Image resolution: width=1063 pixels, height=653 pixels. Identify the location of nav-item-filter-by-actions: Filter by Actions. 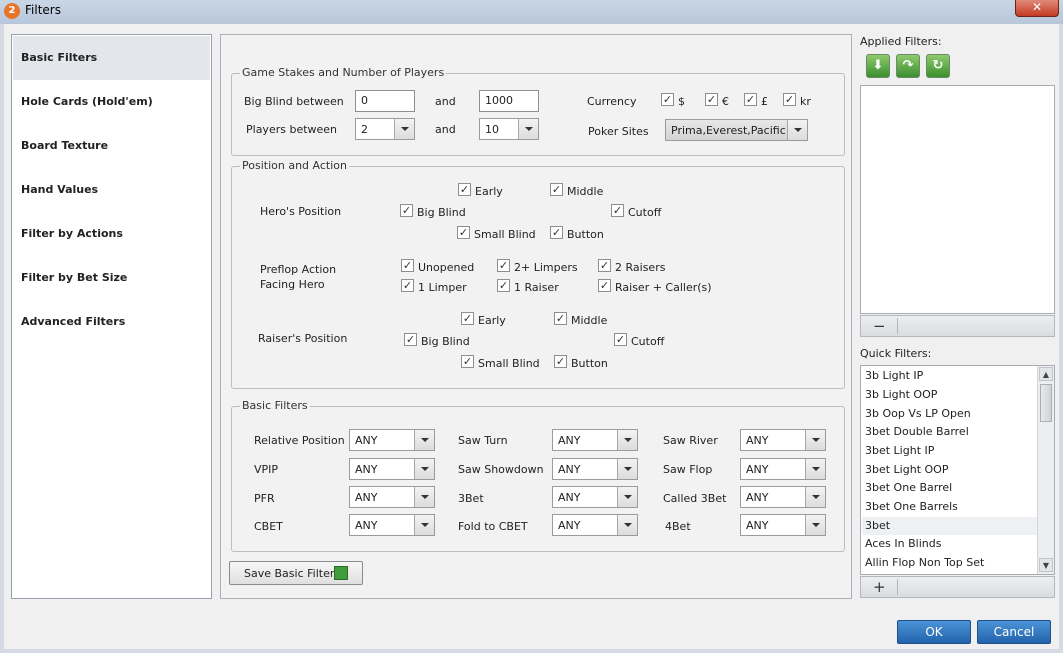
(111, 234).